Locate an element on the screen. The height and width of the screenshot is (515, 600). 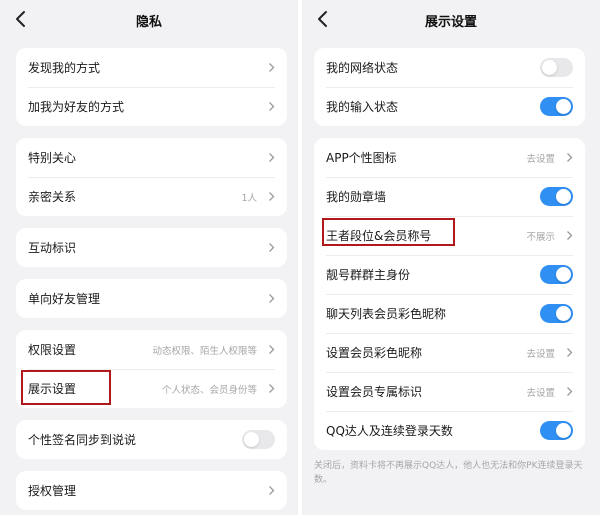
display-header: 展示设置 is located at coordinates (451, 19).